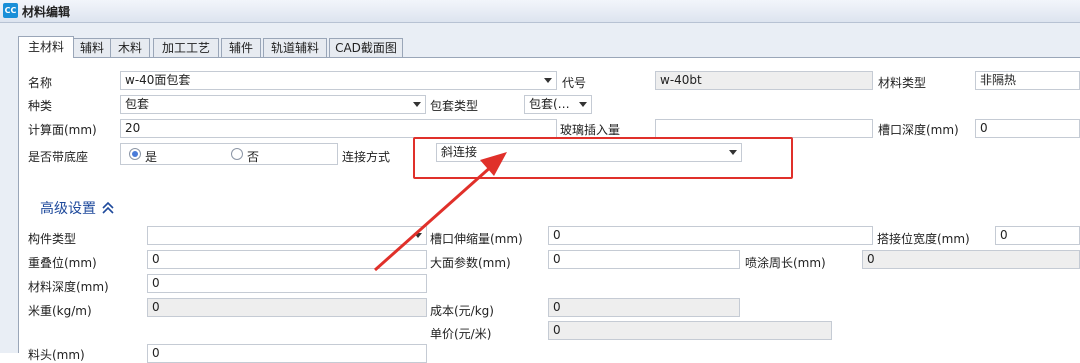 This screenshot has width=1080, height=363. Describe the element at coordinates (644, 259) in the screenshot. I see `big-surface-field: 0` at that location.